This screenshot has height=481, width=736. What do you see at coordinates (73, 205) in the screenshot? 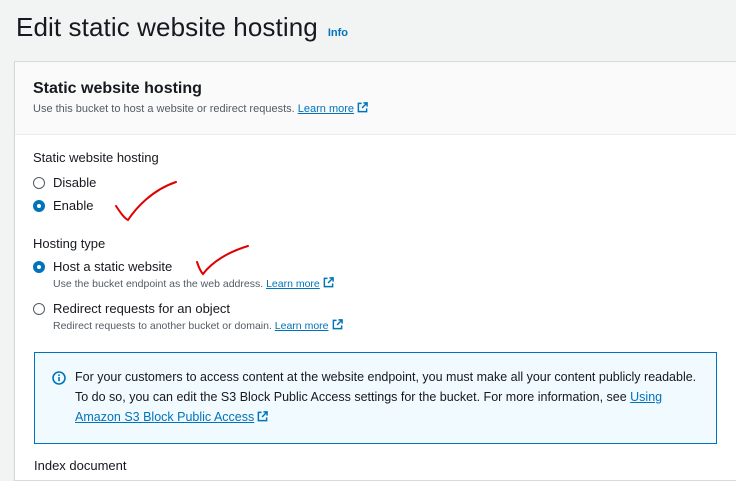
I see `enable-label: Enable` at bounding box center [73, 205].